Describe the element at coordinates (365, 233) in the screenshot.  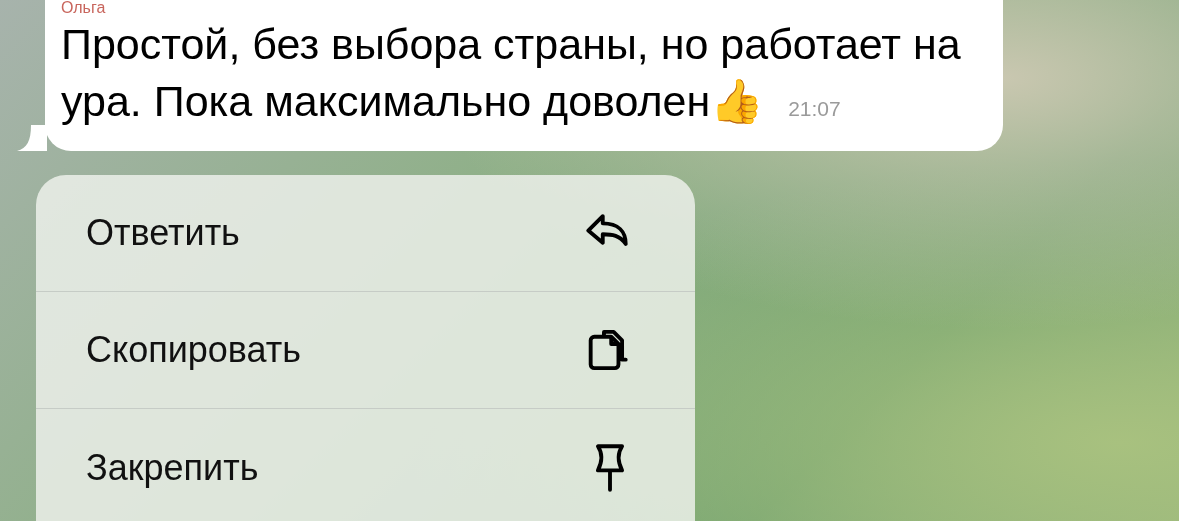
I see `menu-item: Ответить` at that location.